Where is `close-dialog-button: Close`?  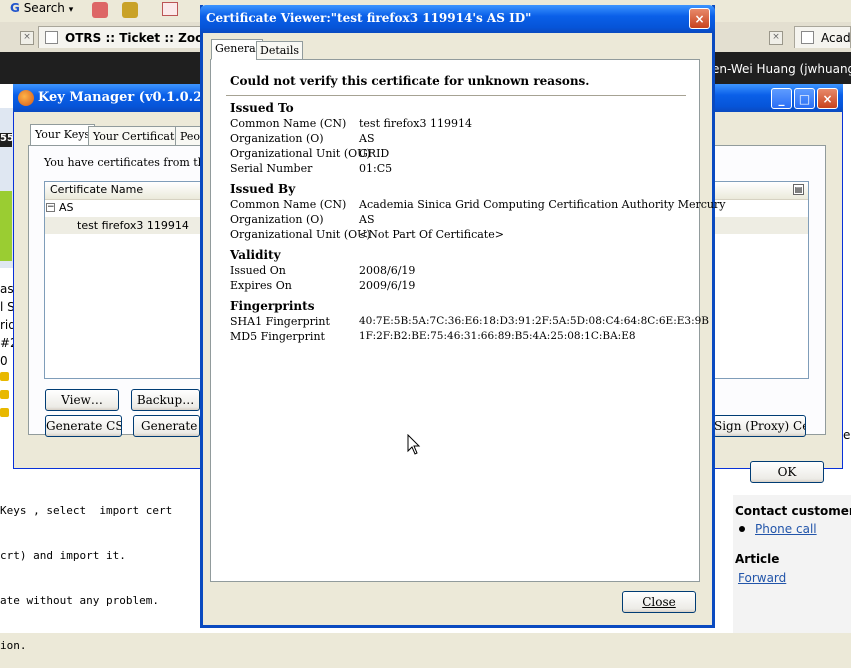 close-dialog-button: Close is located at coordinates (659, 602).